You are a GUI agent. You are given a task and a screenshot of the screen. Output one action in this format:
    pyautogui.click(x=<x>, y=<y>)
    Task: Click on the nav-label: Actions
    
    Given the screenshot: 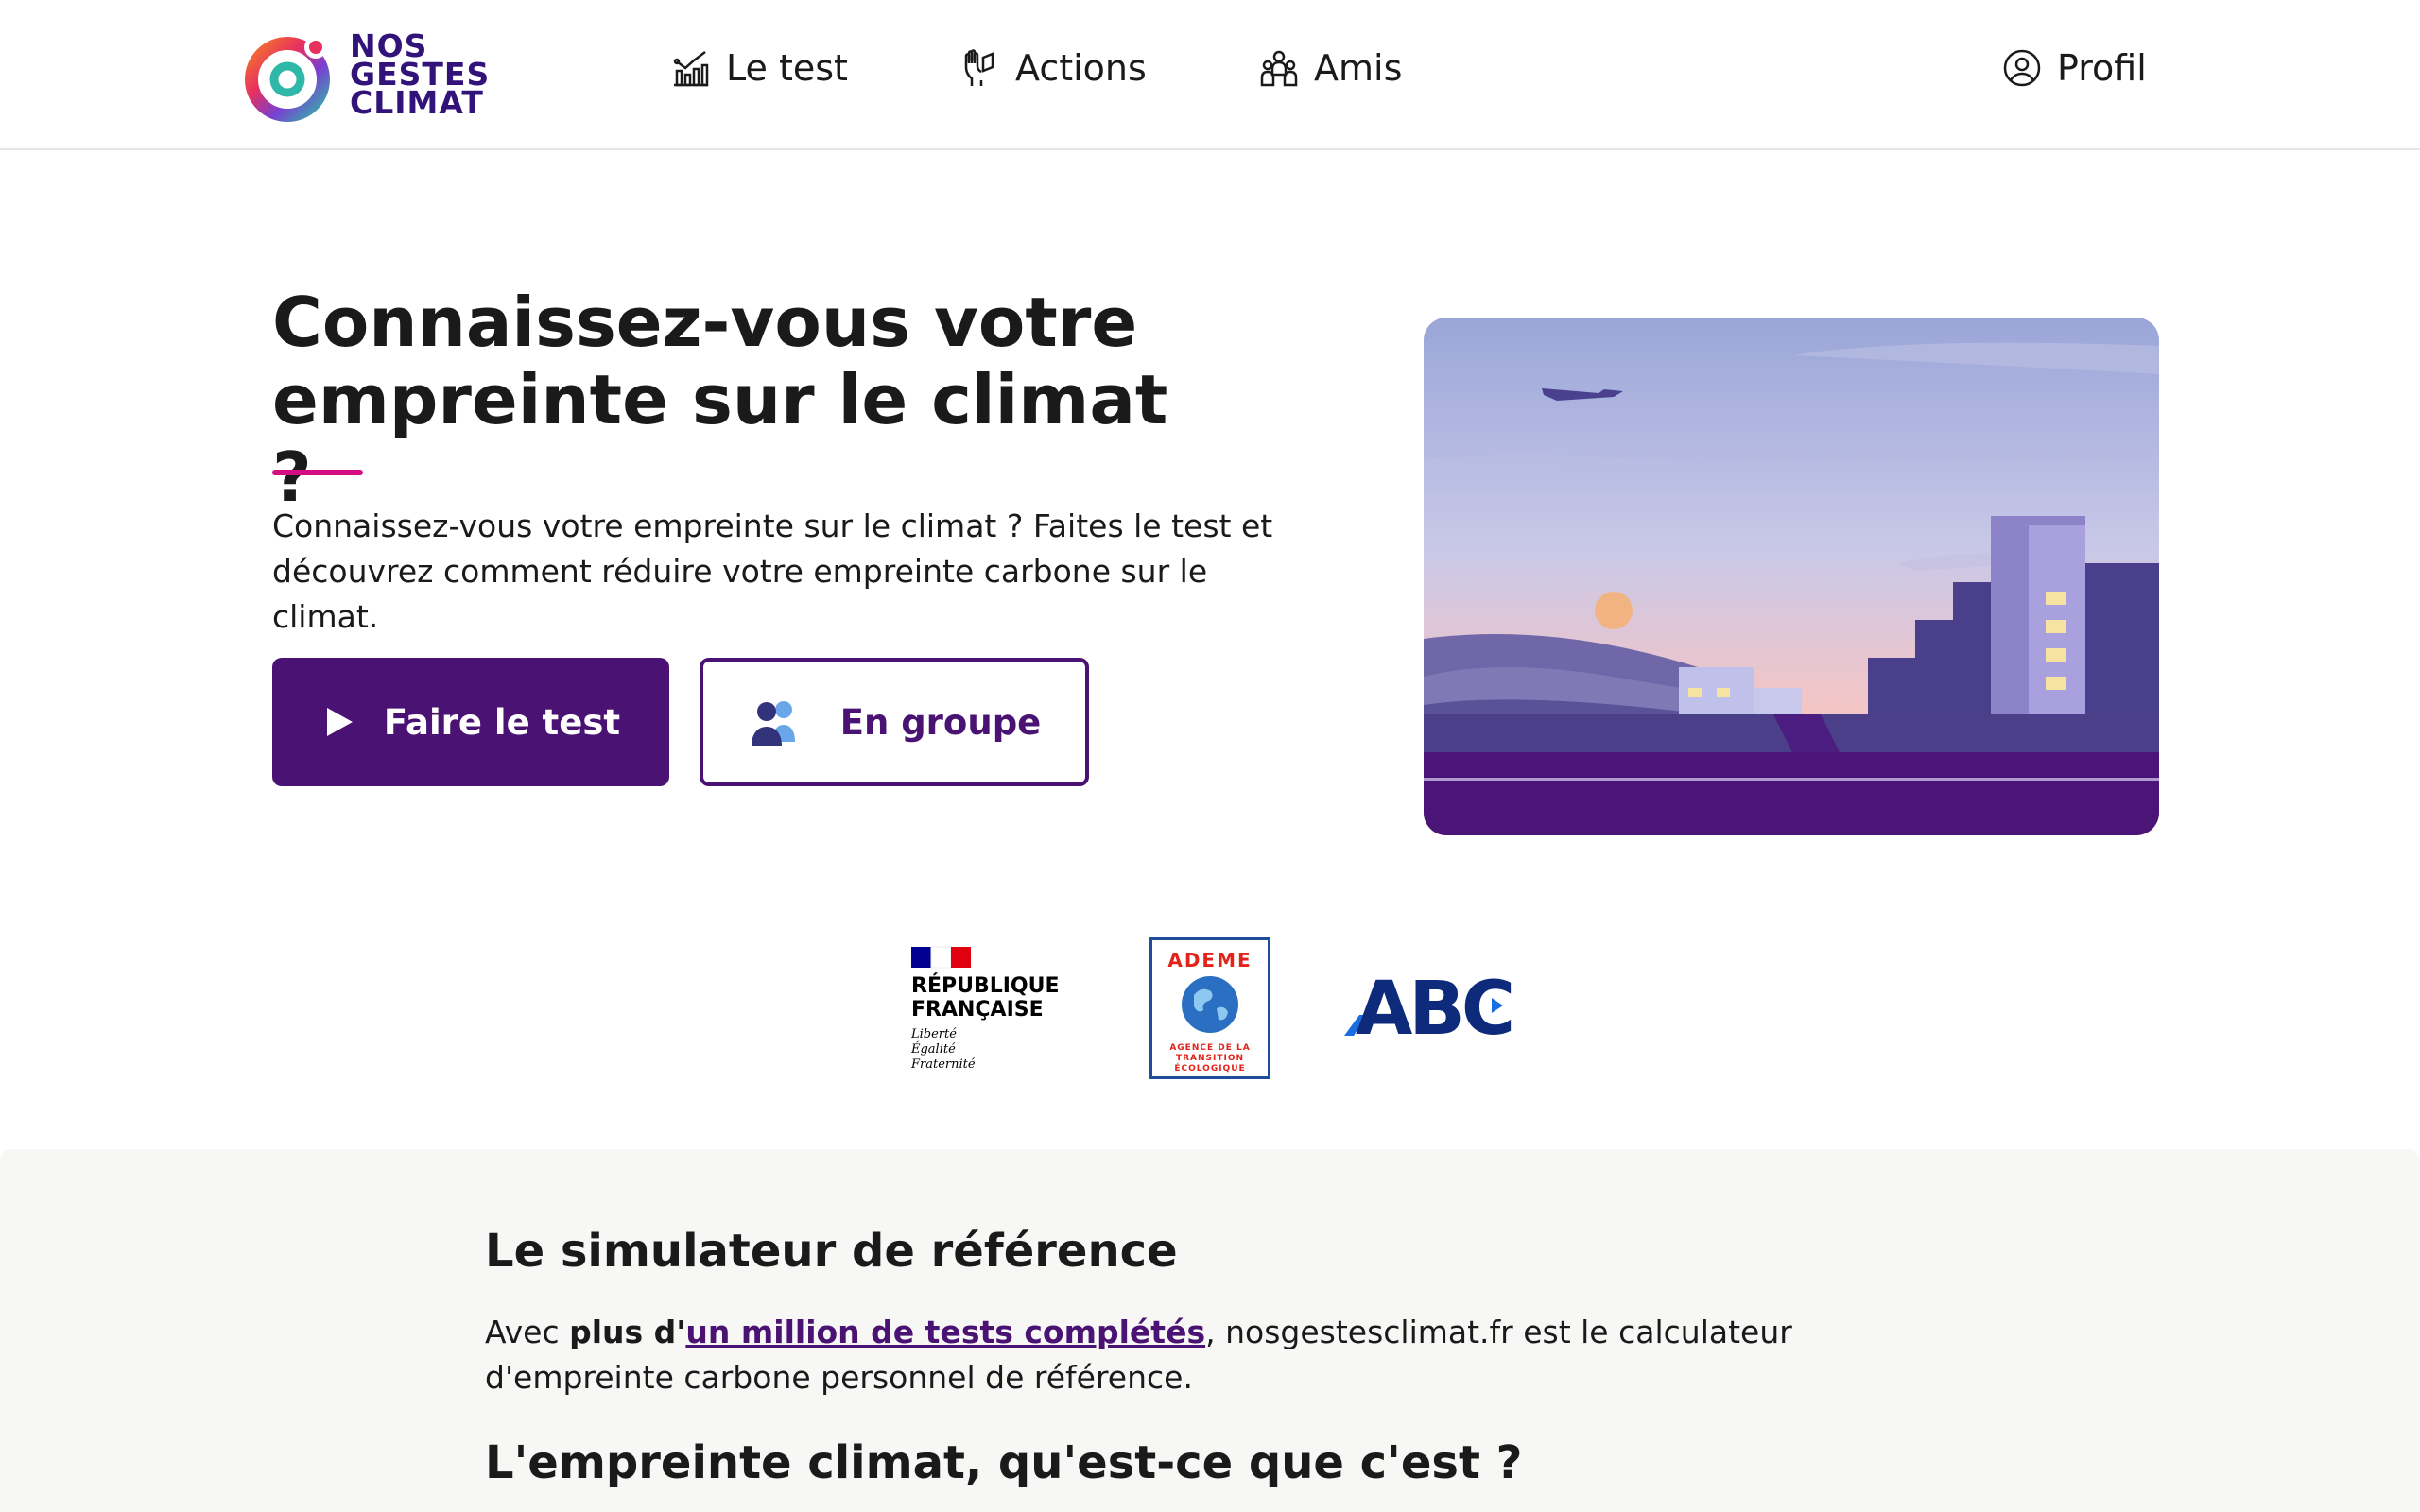 What is the action you would take?
    pyautogui.click(x=1081, y=68)
    